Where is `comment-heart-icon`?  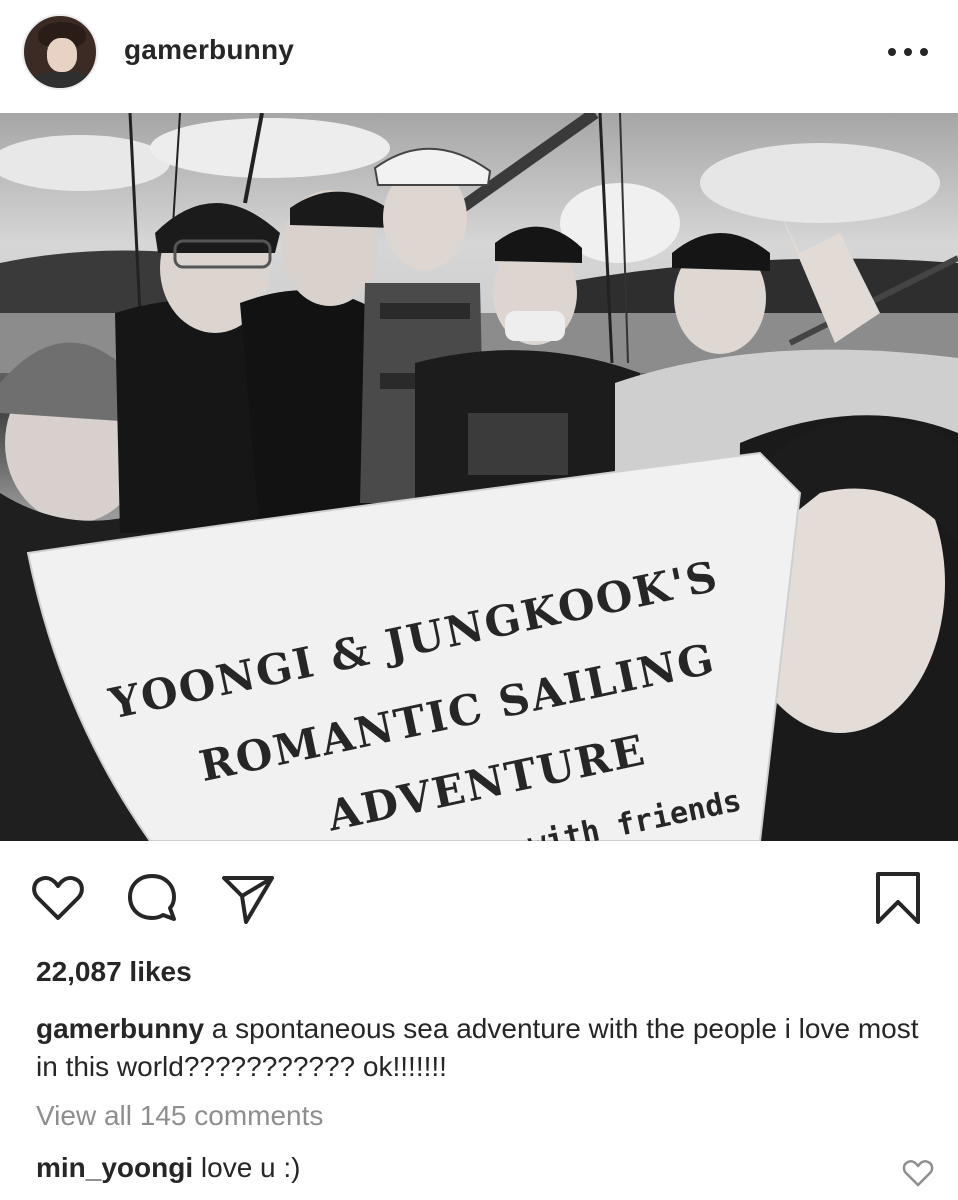
comment-heart-icon is located at coordinates (918, 1173).